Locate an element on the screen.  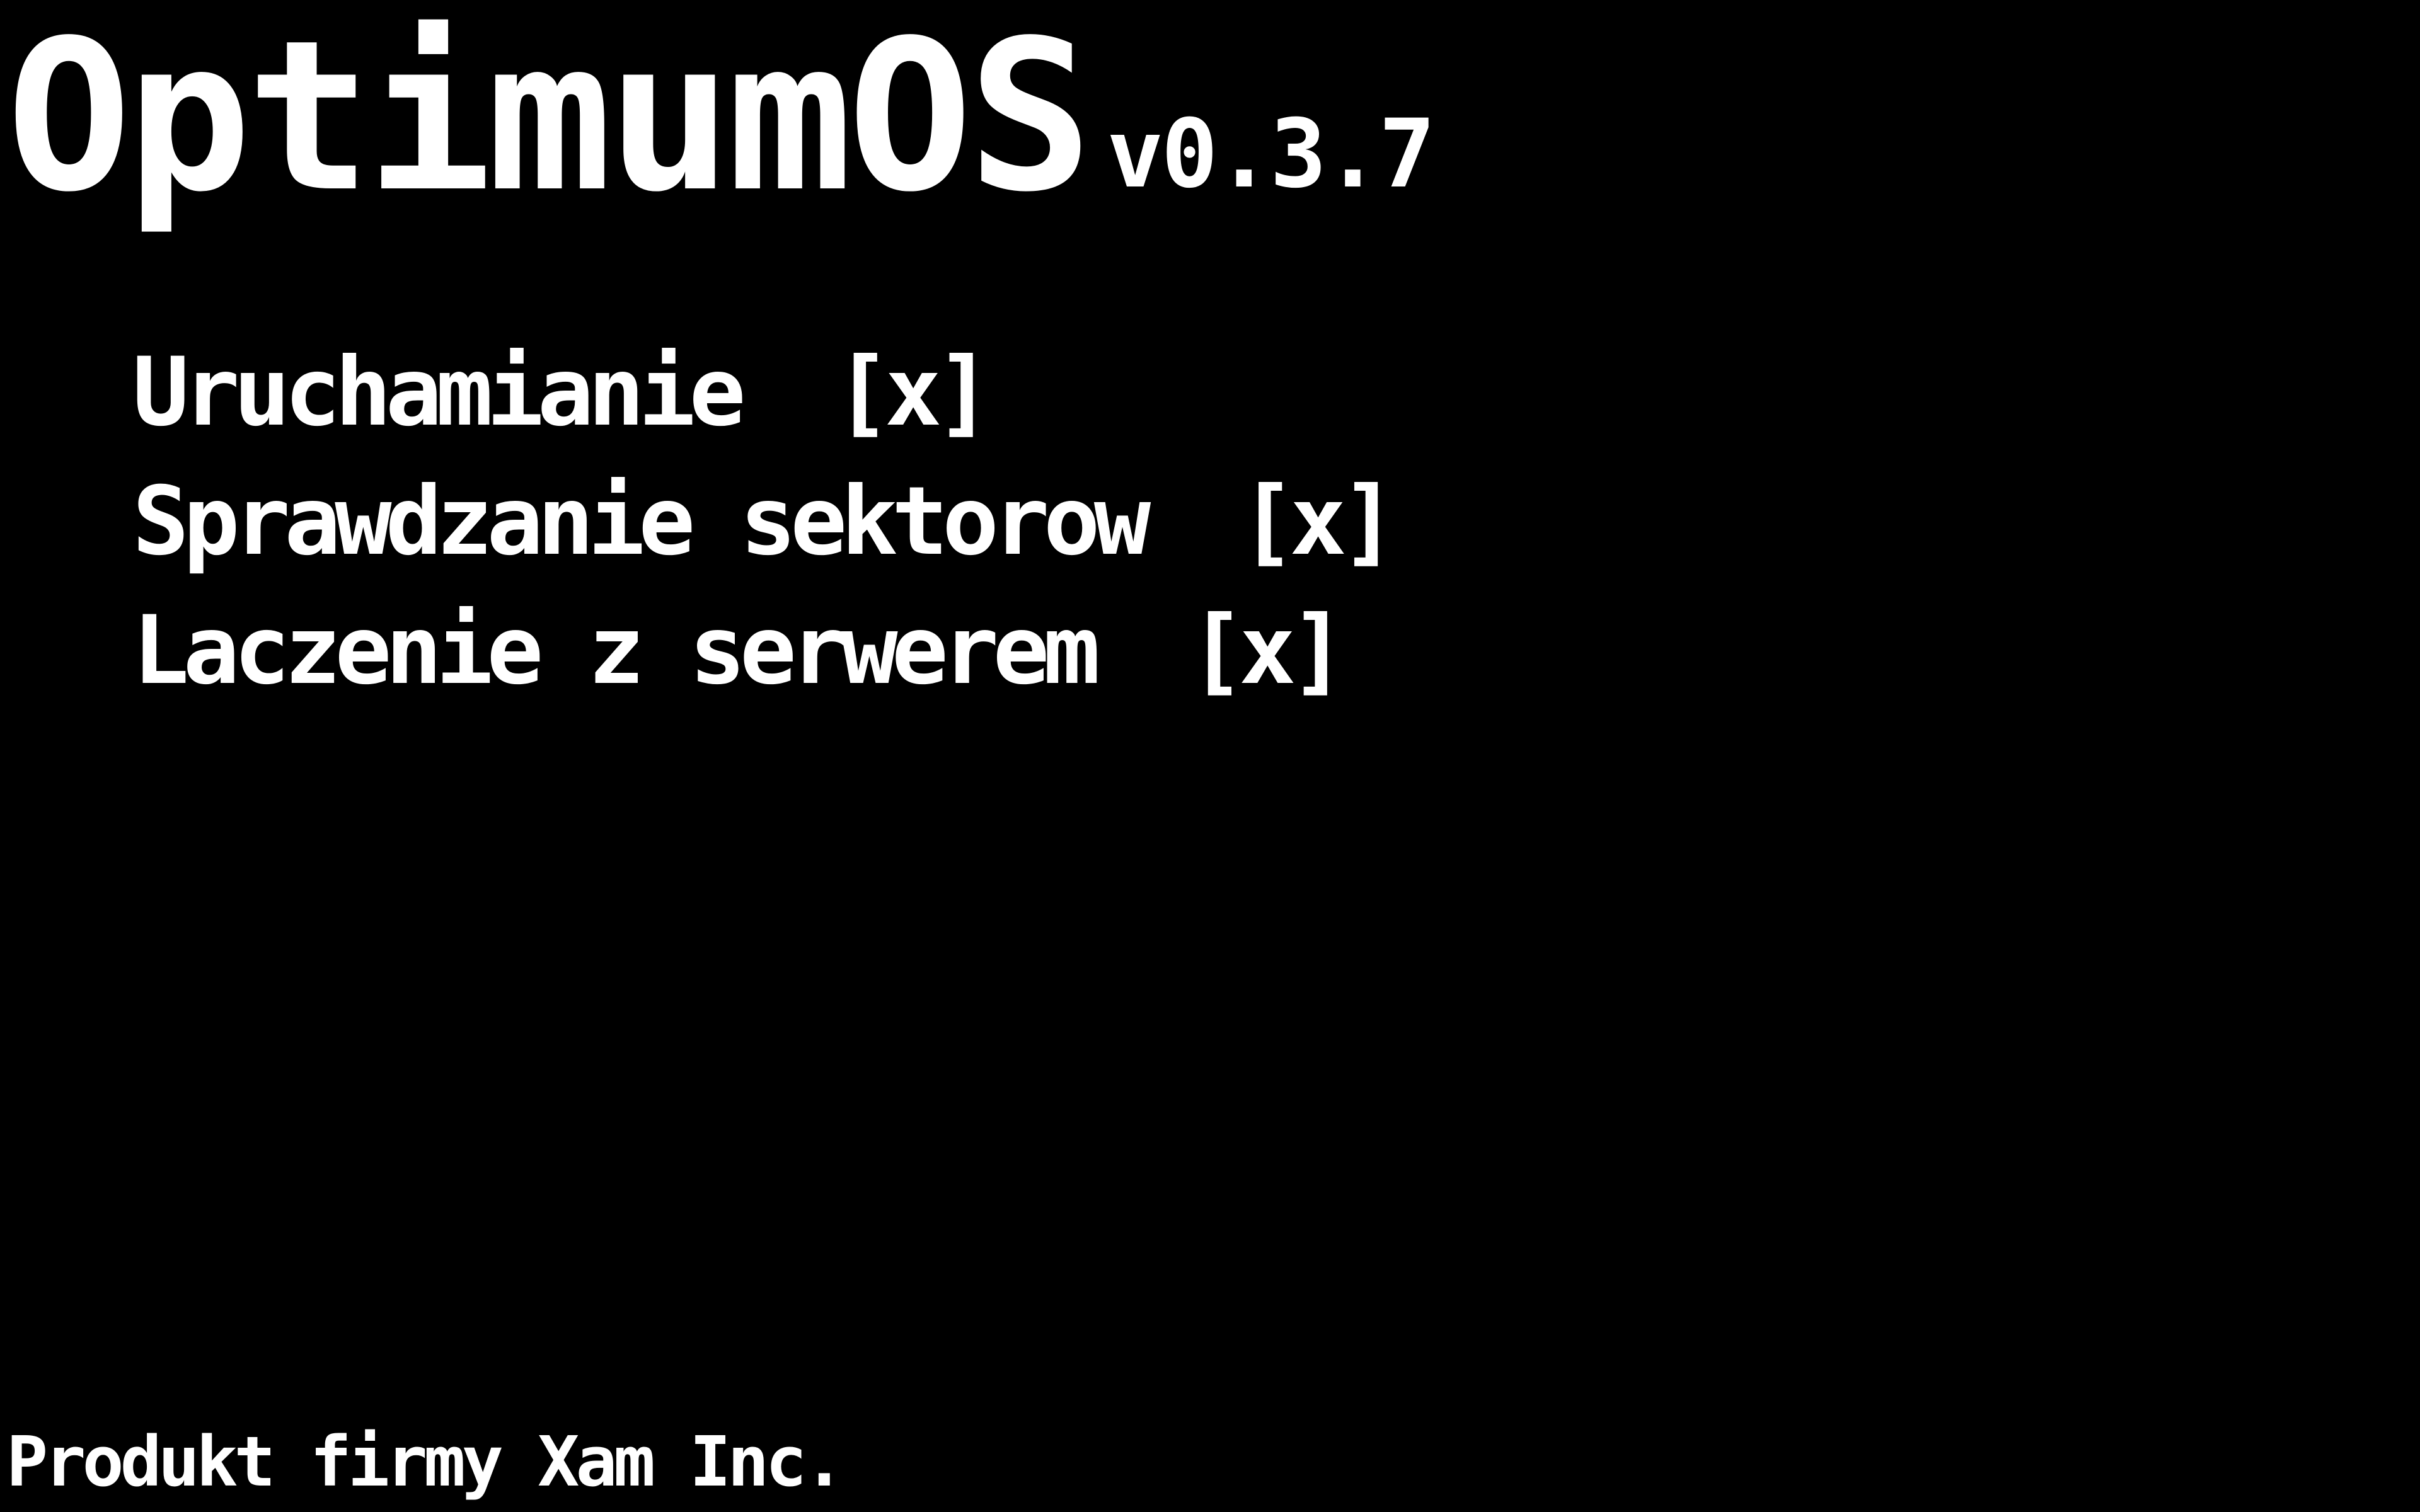
boot-step-server-connect: Laczenie z serwerem [x] is located at coordinates (761, 650).